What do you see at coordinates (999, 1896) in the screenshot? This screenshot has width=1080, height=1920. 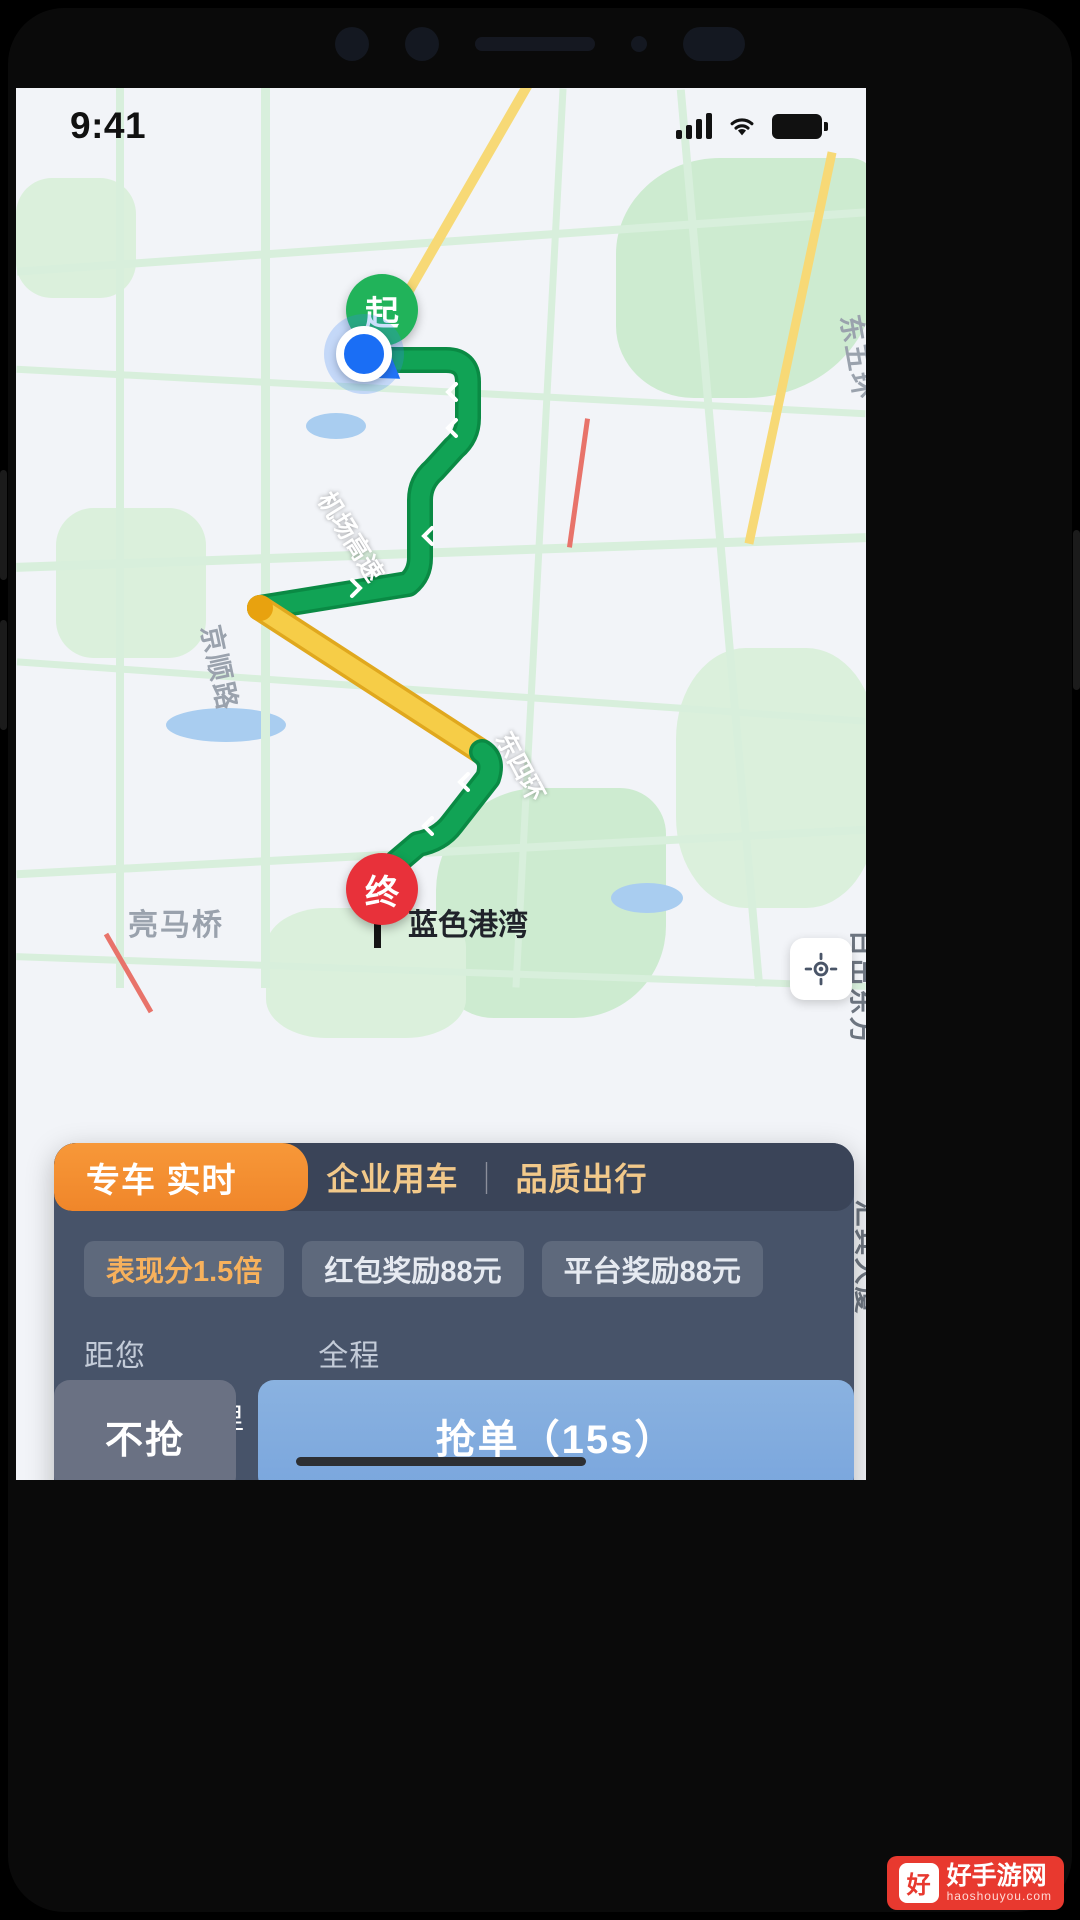 I see `watermark-subtitle: haoshouyou.com` at bounding box center [999, 1896].